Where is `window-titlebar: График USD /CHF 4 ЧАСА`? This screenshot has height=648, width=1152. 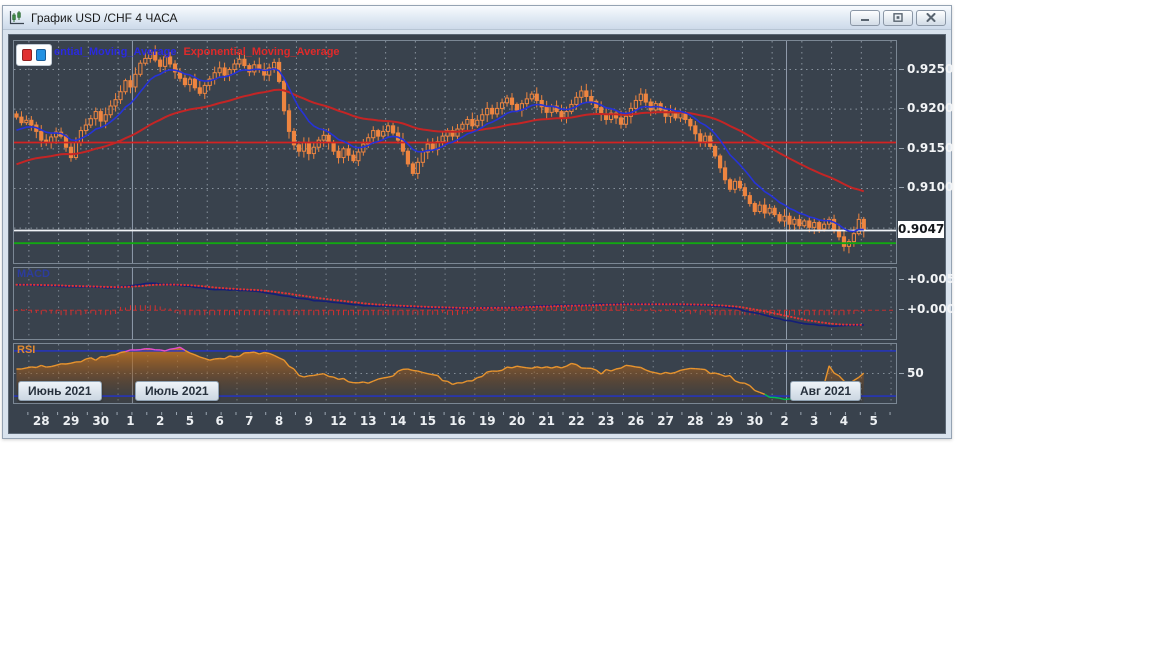 window-titlebar: График USD /CHF 4 ЧАСА is located at coordinates (477, 18).